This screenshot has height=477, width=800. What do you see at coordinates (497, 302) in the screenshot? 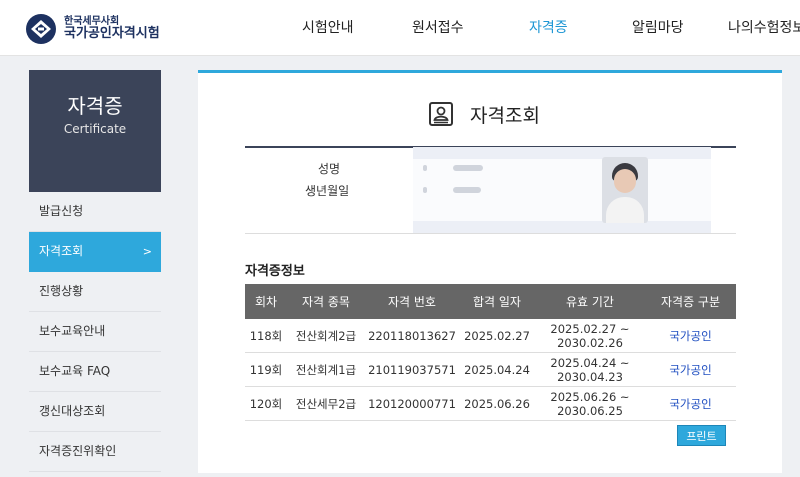
I see `column-header-pass-date: 합격 일자` at bounding box center [497, 302].